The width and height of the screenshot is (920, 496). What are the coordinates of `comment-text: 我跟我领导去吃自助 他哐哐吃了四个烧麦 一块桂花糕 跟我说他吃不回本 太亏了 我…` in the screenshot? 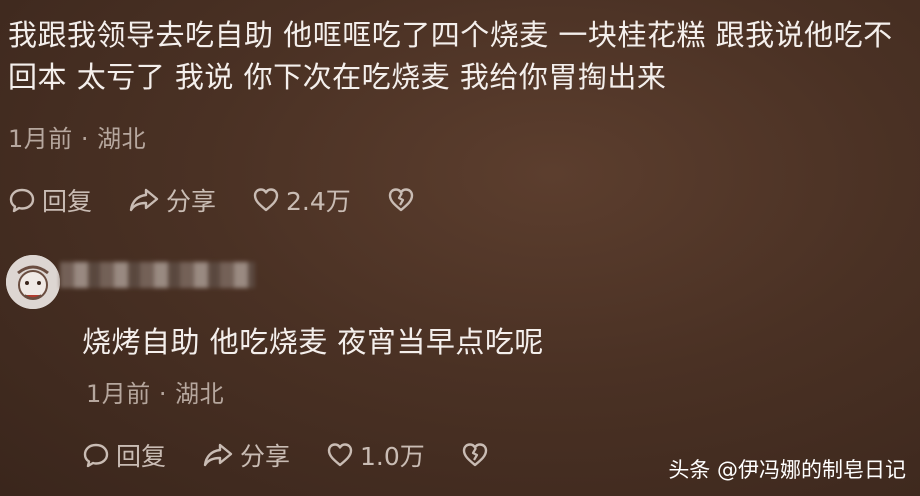 It's located at (450, 56).